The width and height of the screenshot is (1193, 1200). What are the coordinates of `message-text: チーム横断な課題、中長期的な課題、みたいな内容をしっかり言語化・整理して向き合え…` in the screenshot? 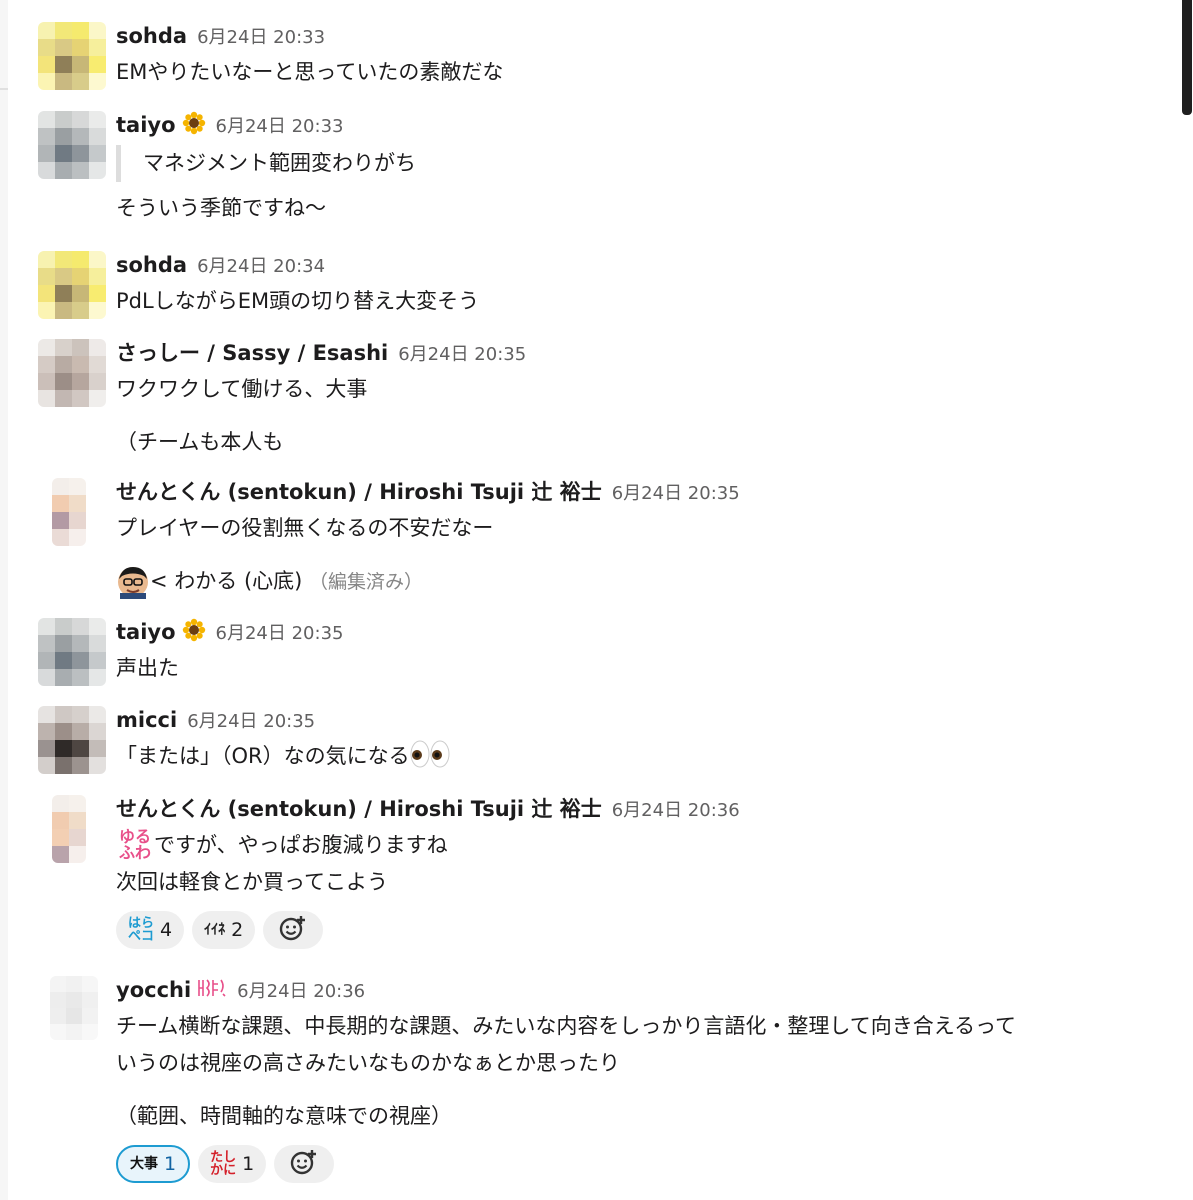 It's located at (566, 1026).